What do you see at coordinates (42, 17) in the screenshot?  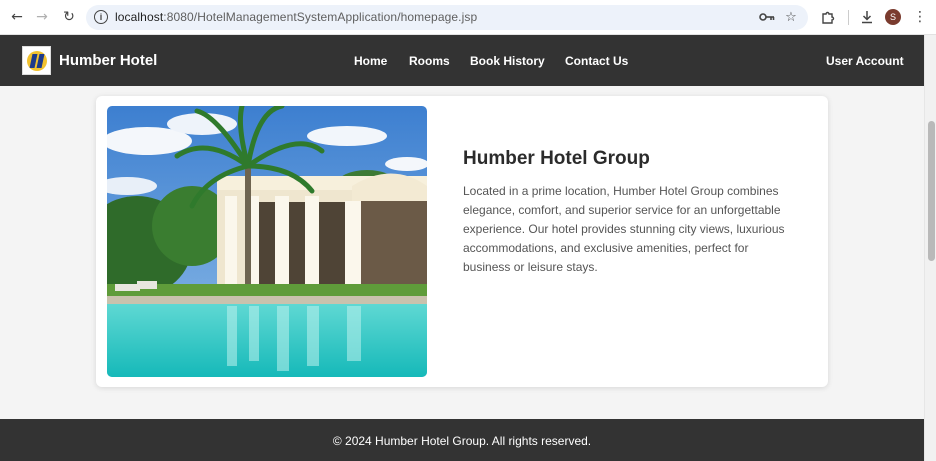 I see `forward-arrow-icon: →` at bounding box center [42, 17].